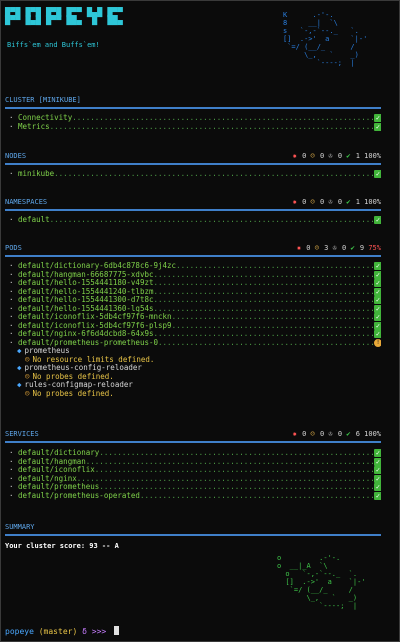 This screenshot has height=642, width=400. Describe the element at coordinates (73, 393) in the screenshot. I see `issue-message: No probes defined.` at that location.